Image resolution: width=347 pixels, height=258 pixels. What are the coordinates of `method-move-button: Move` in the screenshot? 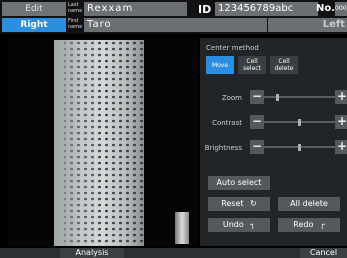 It's located at (220, 65).